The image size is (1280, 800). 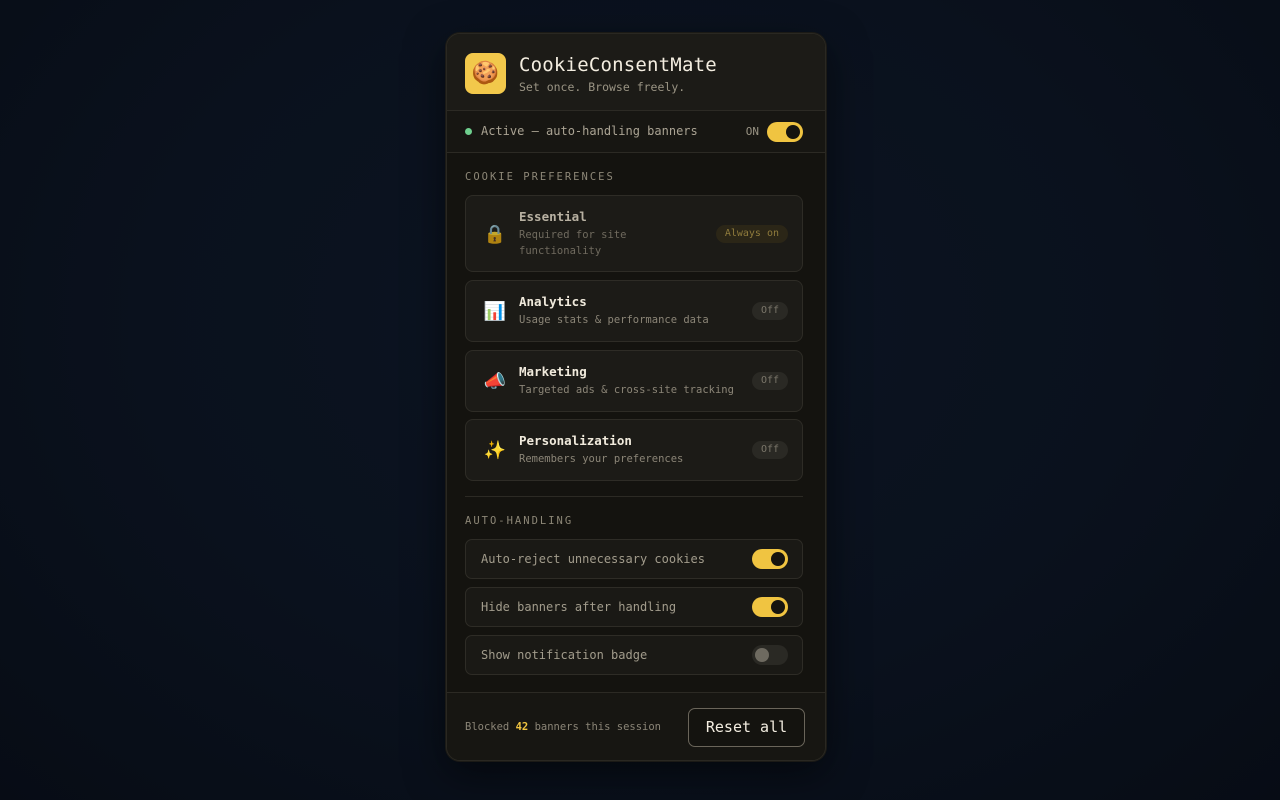 I want to click on status-dot, so click(x=468, y=131).